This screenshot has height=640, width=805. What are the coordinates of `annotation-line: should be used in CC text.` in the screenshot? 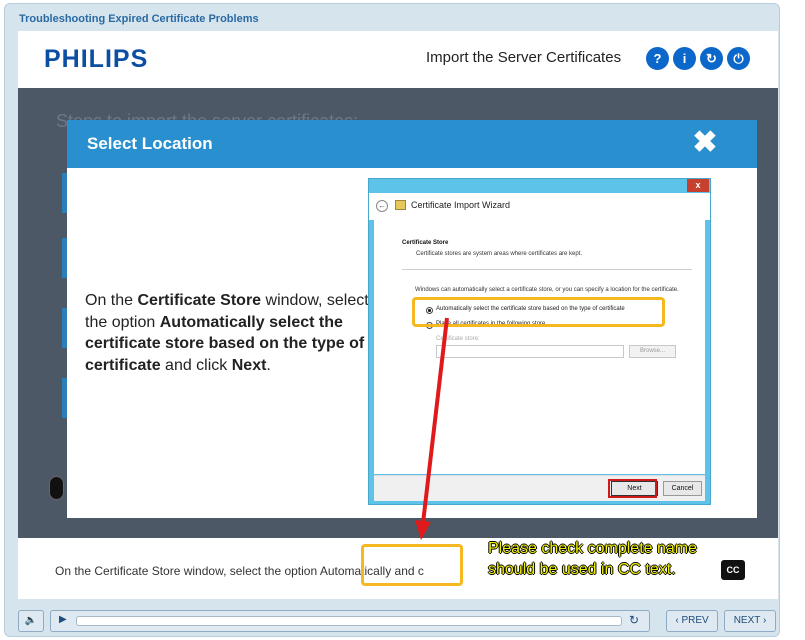 It's located at (582, 569).